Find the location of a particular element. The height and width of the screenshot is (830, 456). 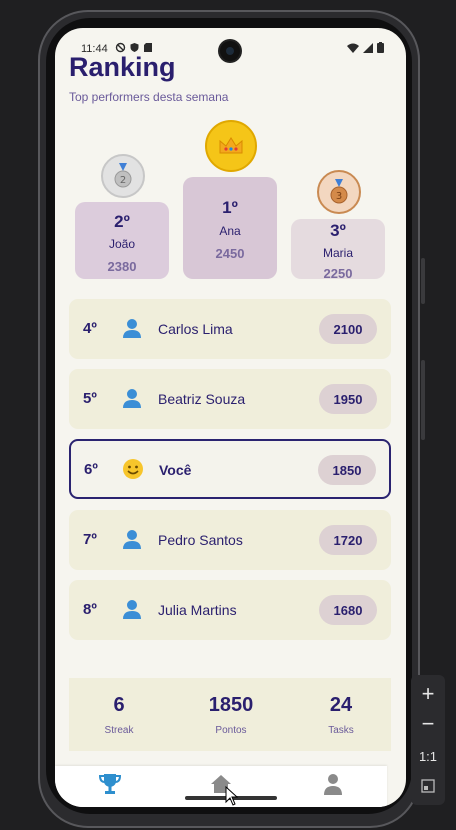

podium-name: João is located at coordinates (122, 244).